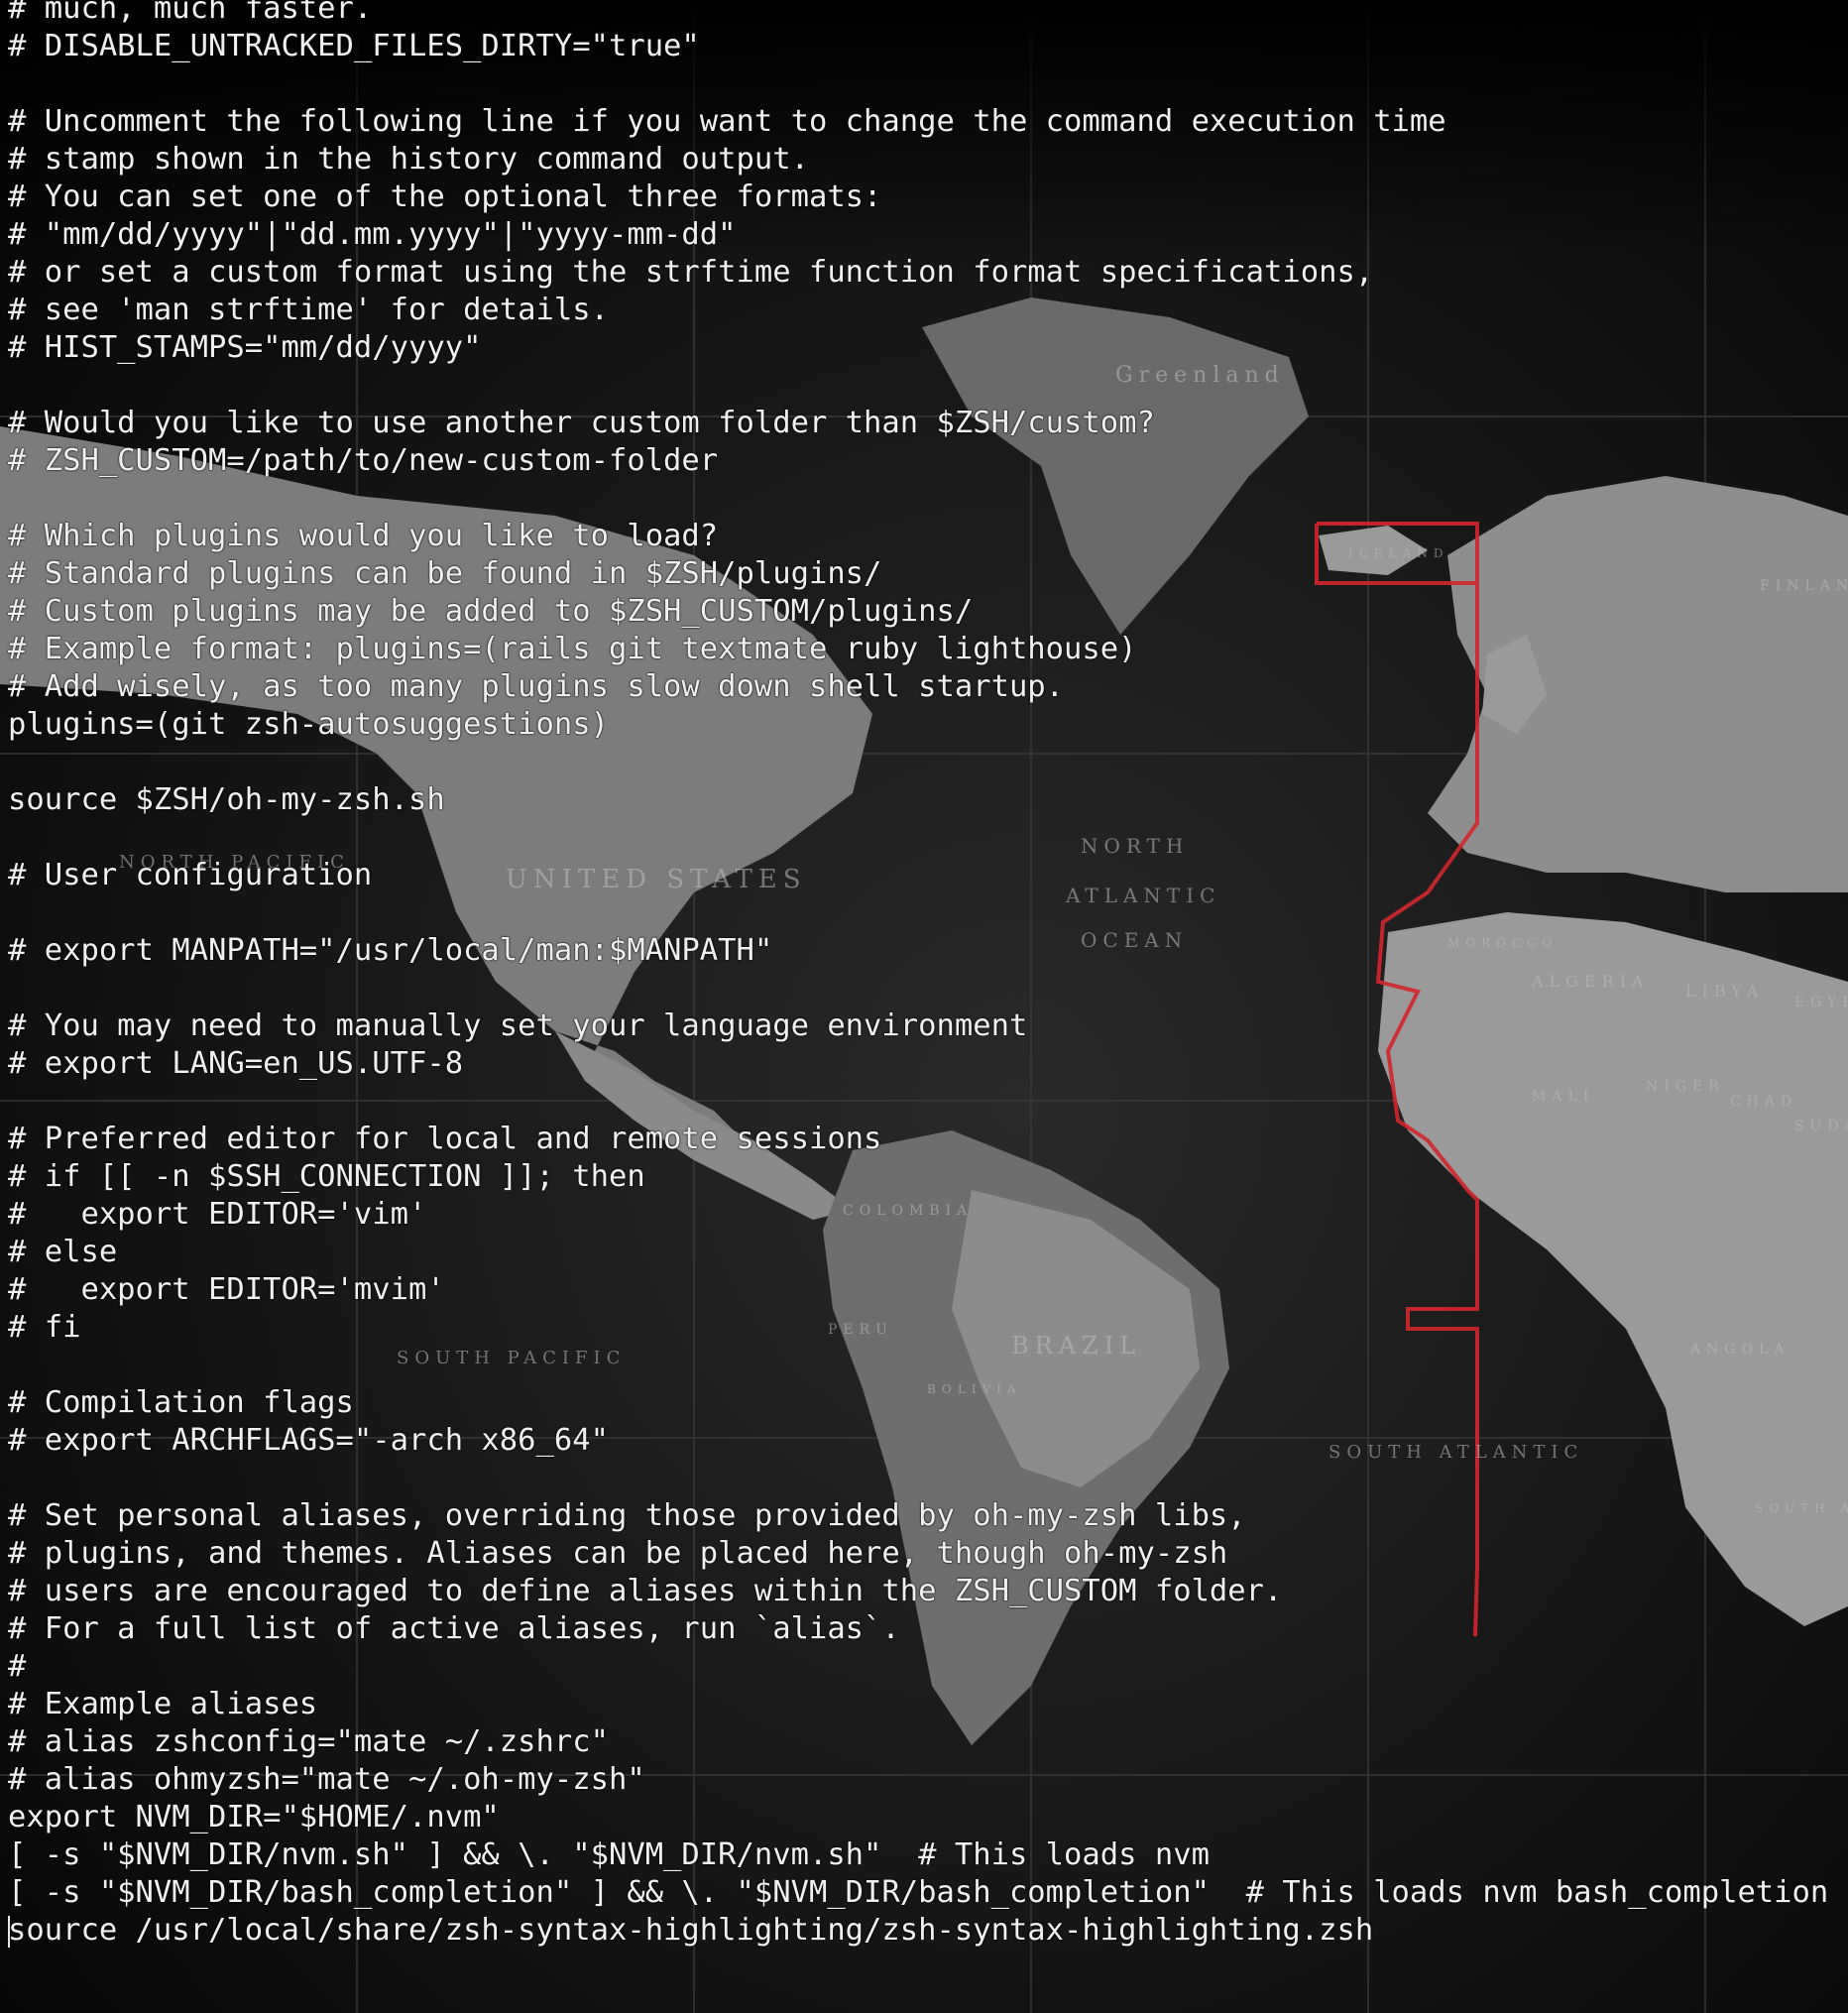 The width and height of the screenshot is (1848, 2013). I want to click on terminal-line: # export ARCHFLAGS="-arch x86_64", so click(308, 1440).